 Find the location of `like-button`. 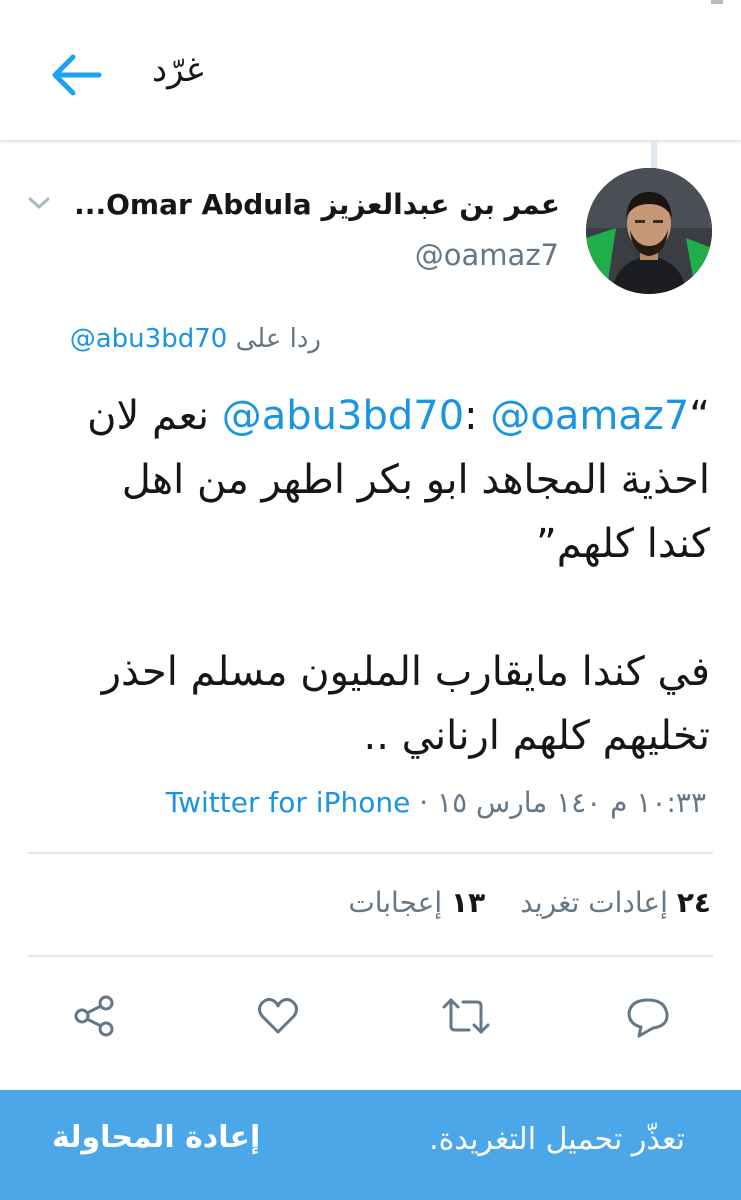

like-button is located at coordinates (278, 1016).